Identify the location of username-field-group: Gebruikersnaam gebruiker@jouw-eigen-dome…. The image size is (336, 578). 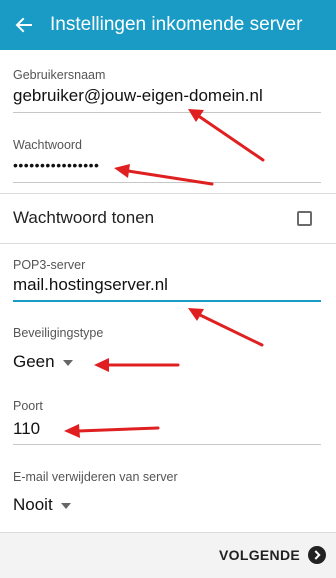
(167, 88).